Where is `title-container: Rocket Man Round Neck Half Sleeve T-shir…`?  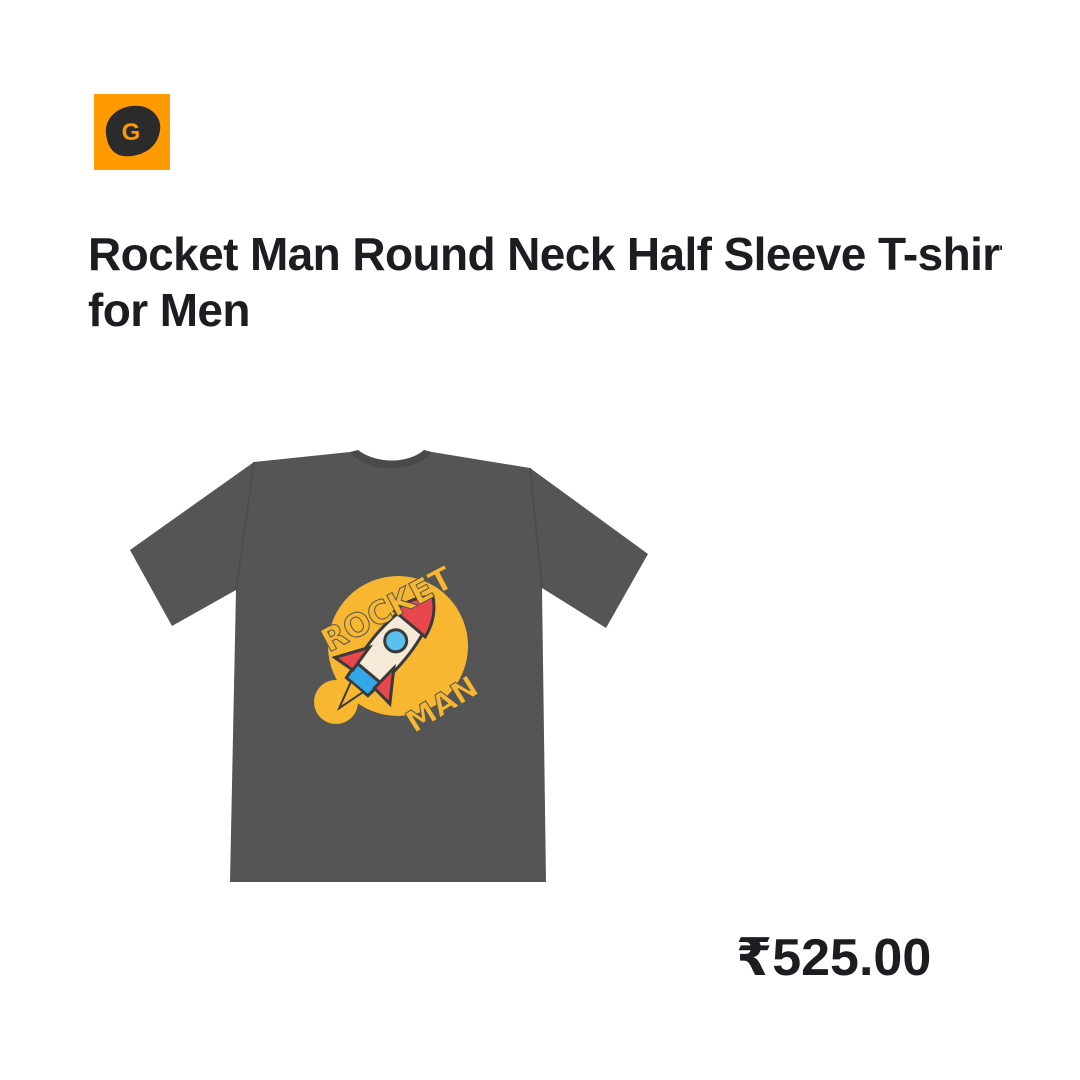 title-container: Rocket Man Round Neck Half Sleeve T-shir… is located at coordinates (545, 286).